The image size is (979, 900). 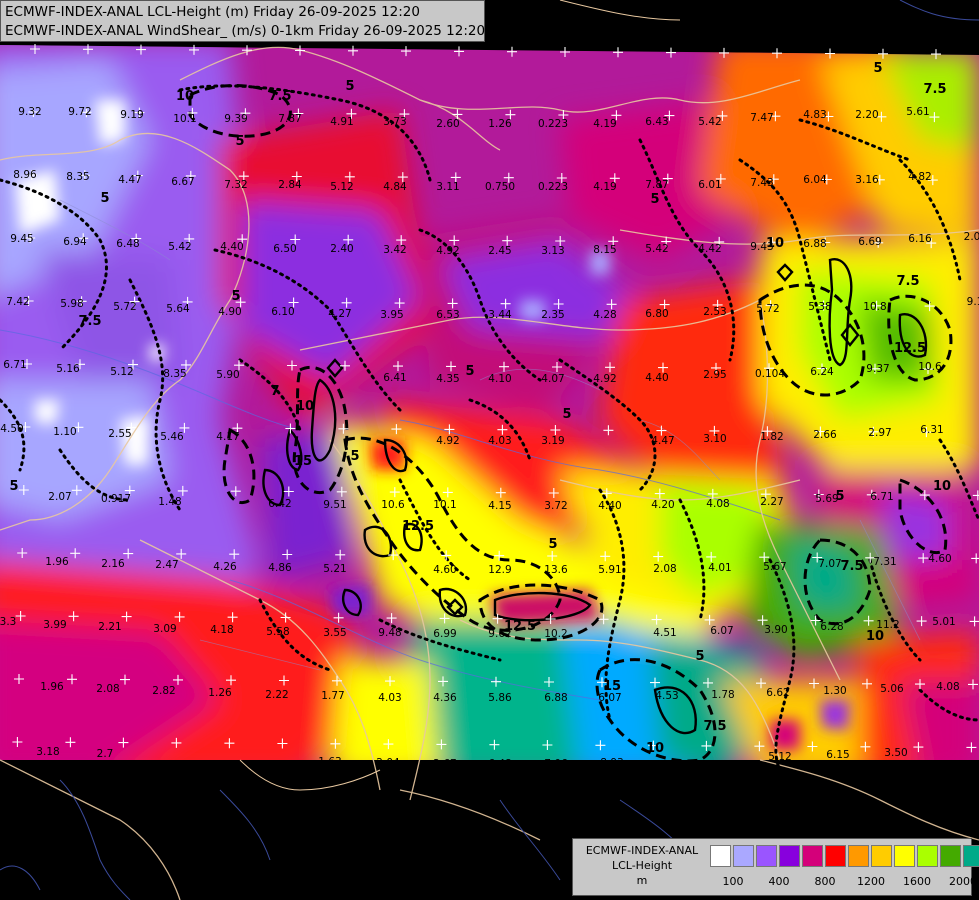 What do you see at coordinates (75, 242) in the screenshot?
I see `grid-value-label: 6.94` at bounding box center [75, 242].